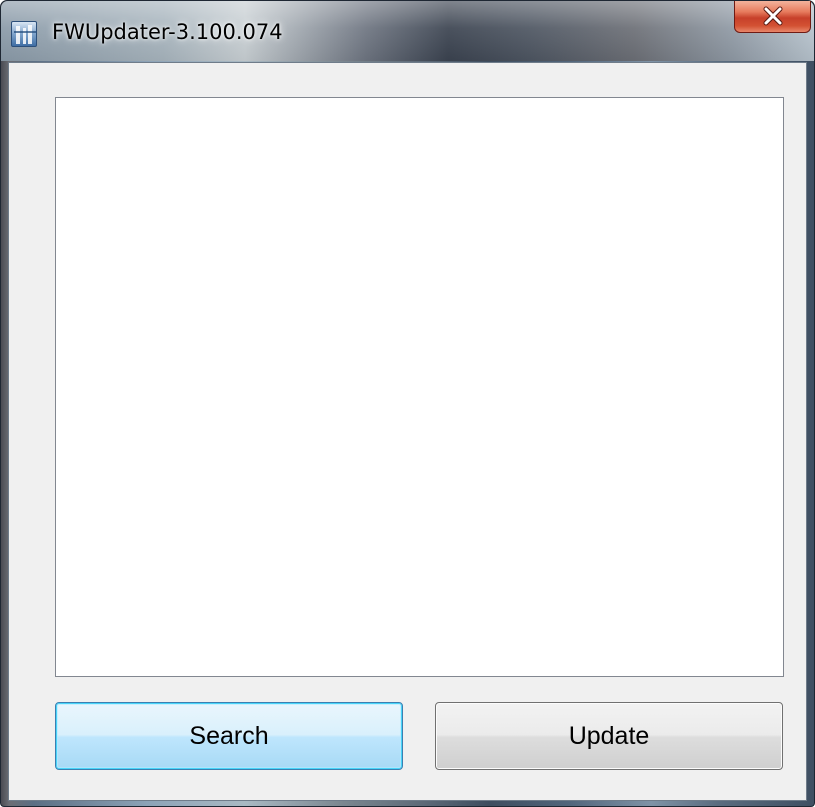 This screenshot has height=807, width=815. Describe the element at coordinates (407, 31) in the screenshot. I see `title-bar: FWUpdater-3.100.074` at that location.